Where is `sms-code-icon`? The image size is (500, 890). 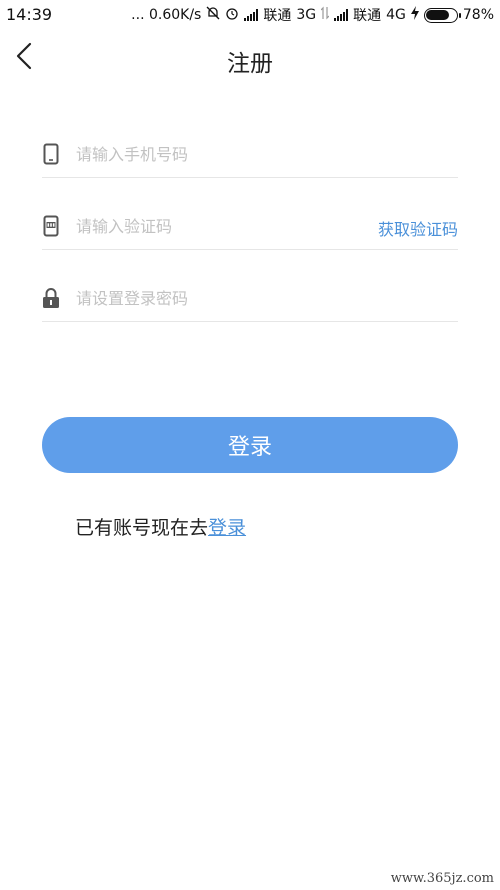 sms-code-icon is located at coordinates (51, 226).